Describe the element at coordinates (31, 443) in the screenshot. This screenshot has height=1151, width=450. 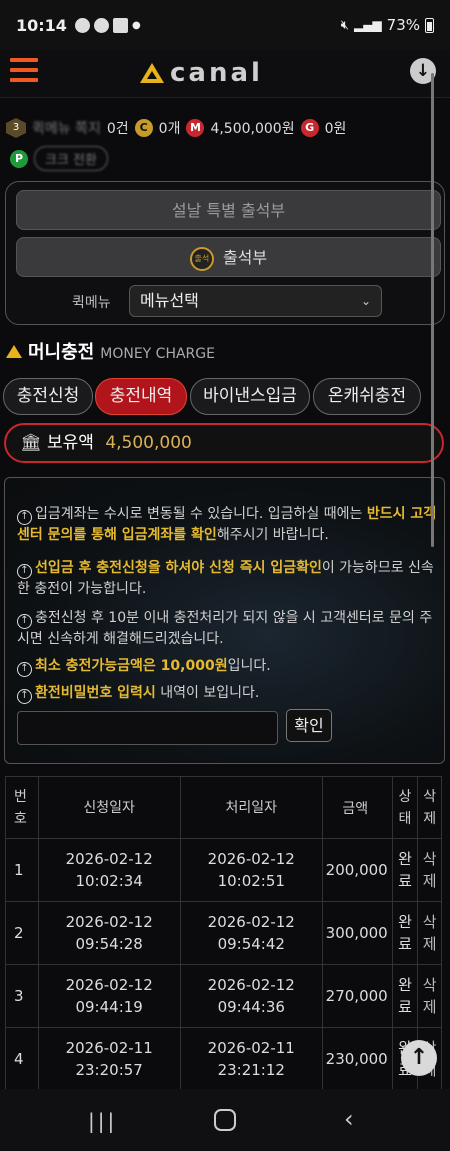
I see `bank-icon: 🏛︎` at that location.